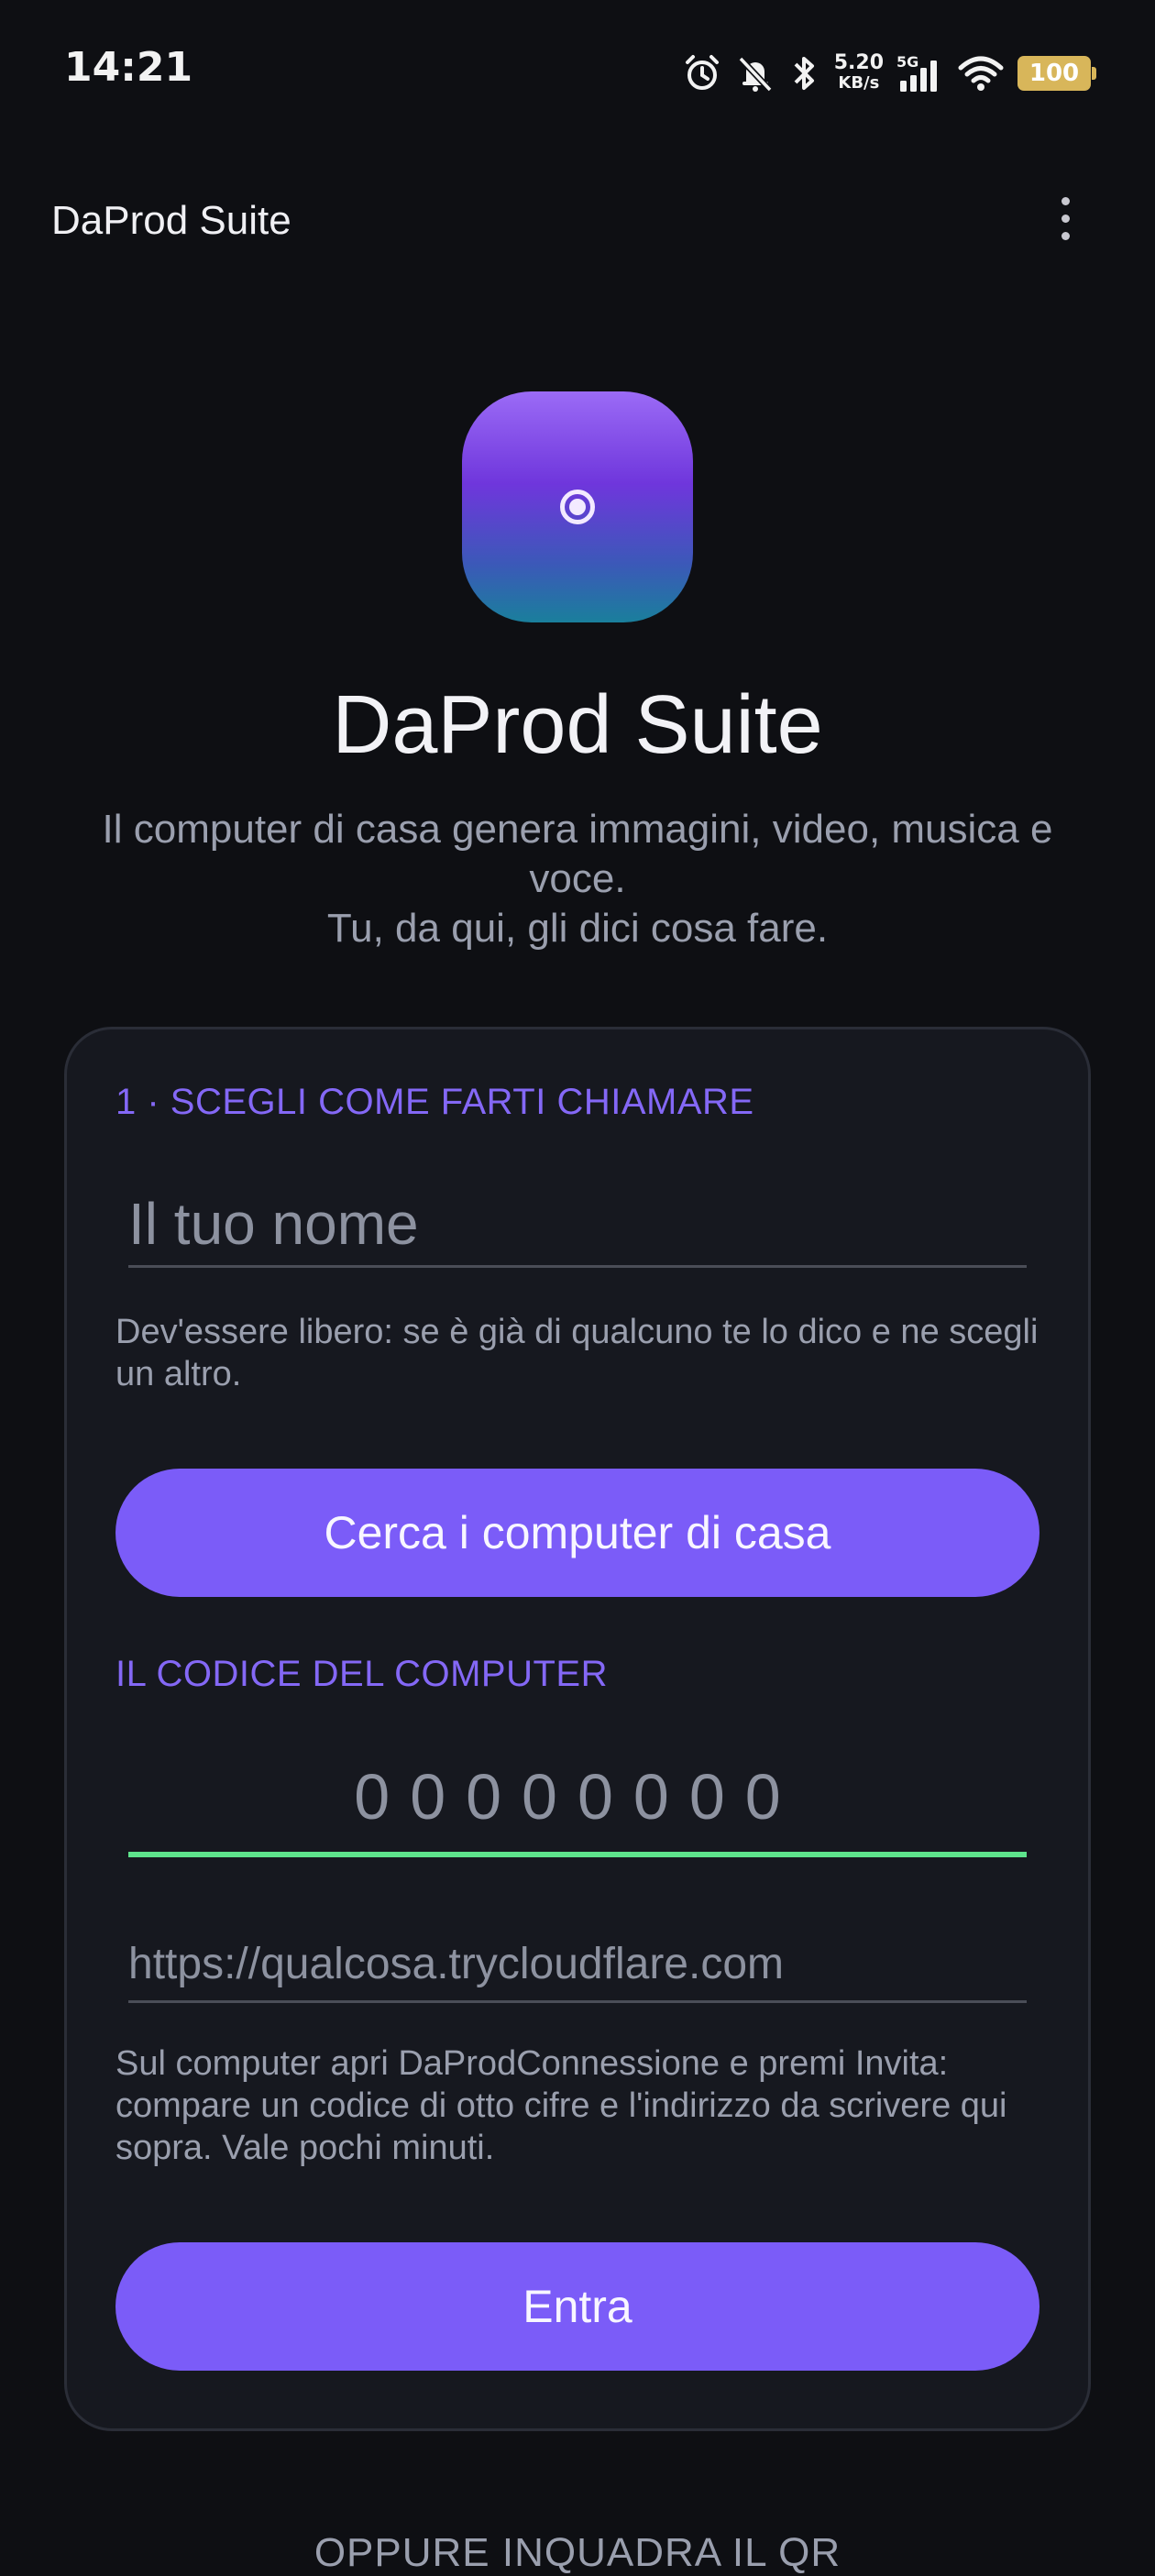 This screenshot has height=2576, width=1155. Describe the element at coordinates (755, 75) in the screenshot. I see `bell-muted-icon` at that location.